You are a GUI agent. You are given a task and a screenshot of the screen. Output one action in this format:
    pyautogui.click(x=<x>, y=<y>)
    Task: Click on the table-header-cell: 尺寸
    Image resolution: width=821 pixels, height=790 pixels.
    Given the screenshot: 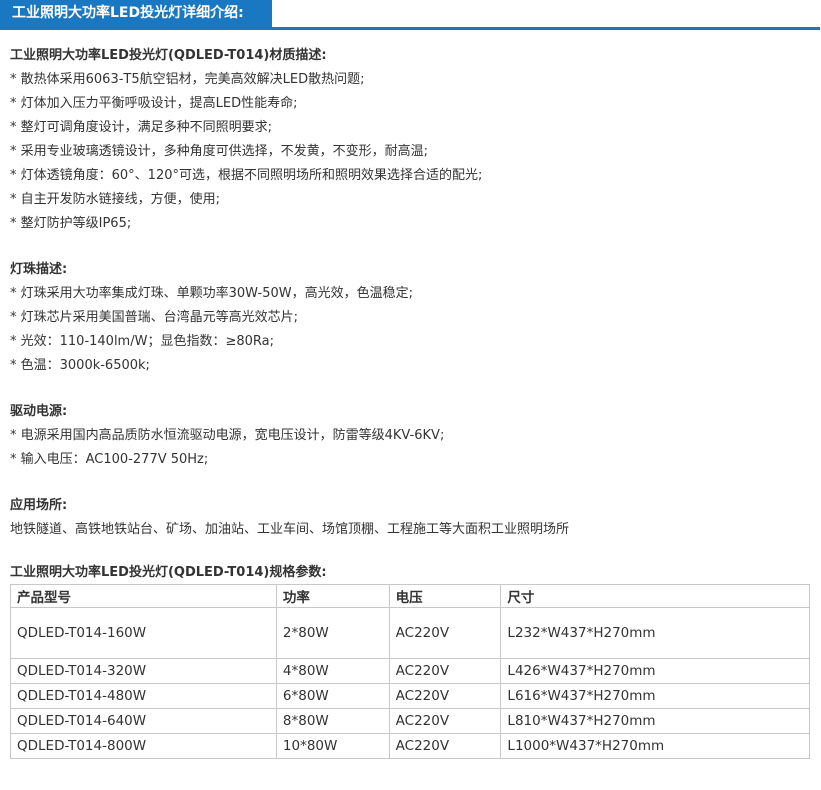 What is the action you would take?
    pyautogui.click(x=655, y=596)
    